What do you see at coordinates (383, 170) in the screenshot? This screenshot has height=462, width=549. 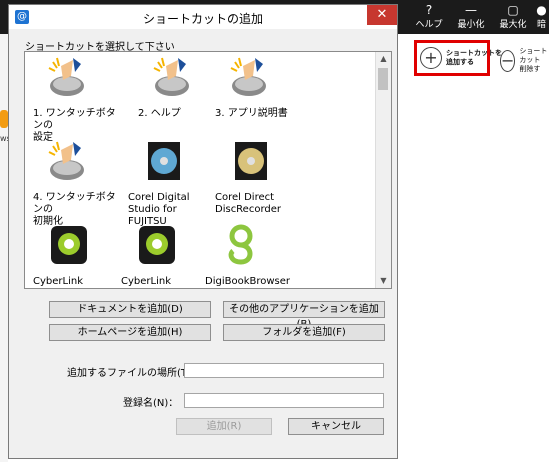 I see `list-scrollbar: ▲ ▼` at bounding box center [383, 170].